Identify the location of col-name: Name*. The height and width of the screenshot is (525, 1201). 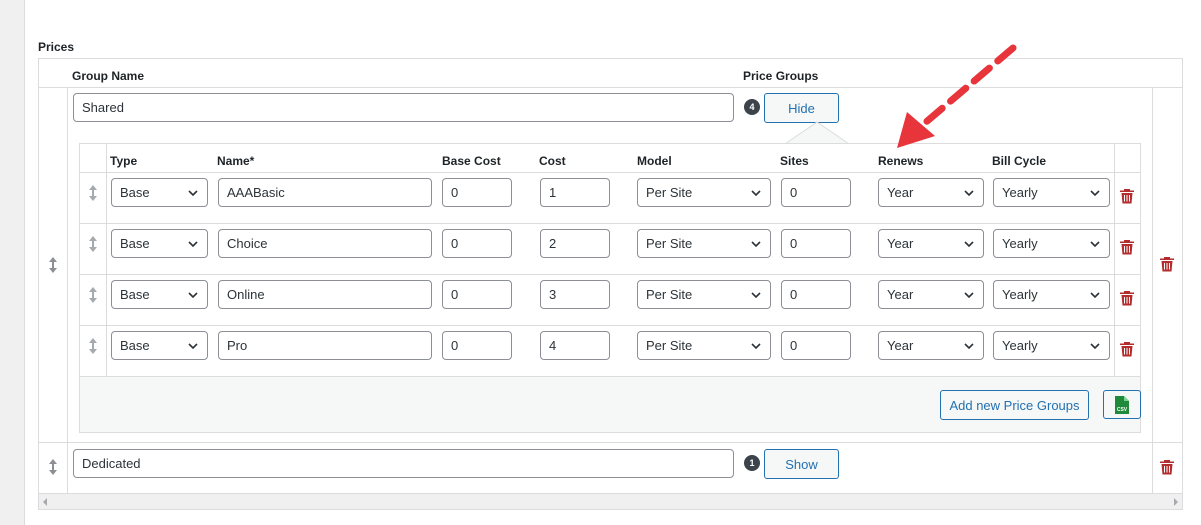
(236, 161).